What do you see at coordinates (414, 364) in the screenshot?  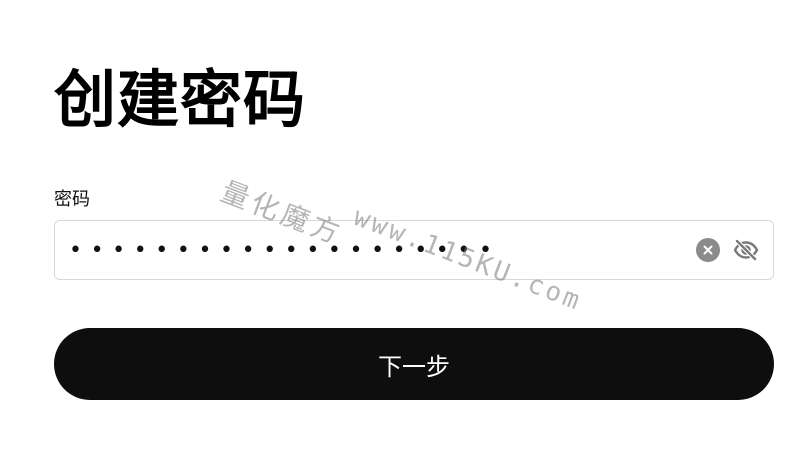 I see `next-button: 下一步` at bounding box center [414, 364].